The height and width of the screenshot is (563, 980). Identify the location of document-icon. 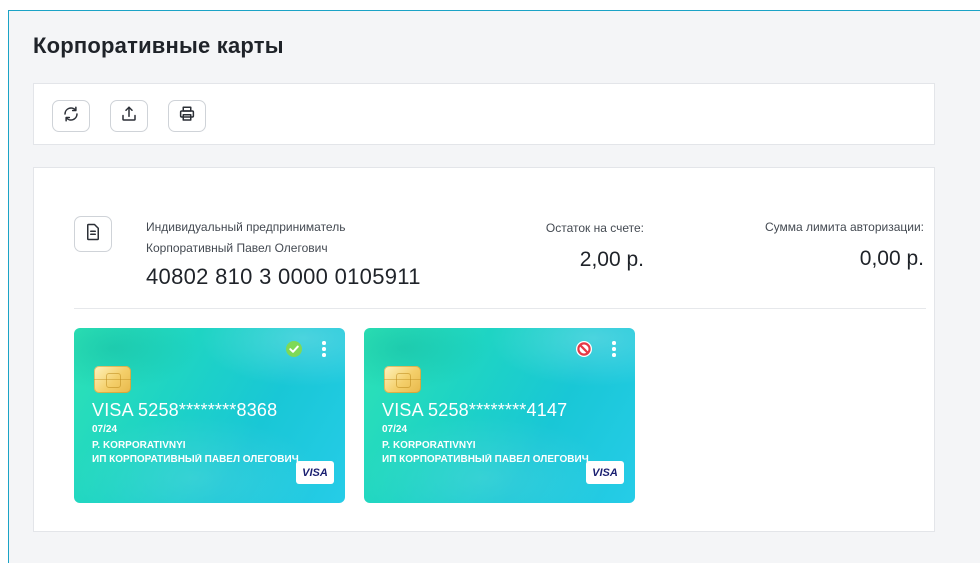
(93, 234).